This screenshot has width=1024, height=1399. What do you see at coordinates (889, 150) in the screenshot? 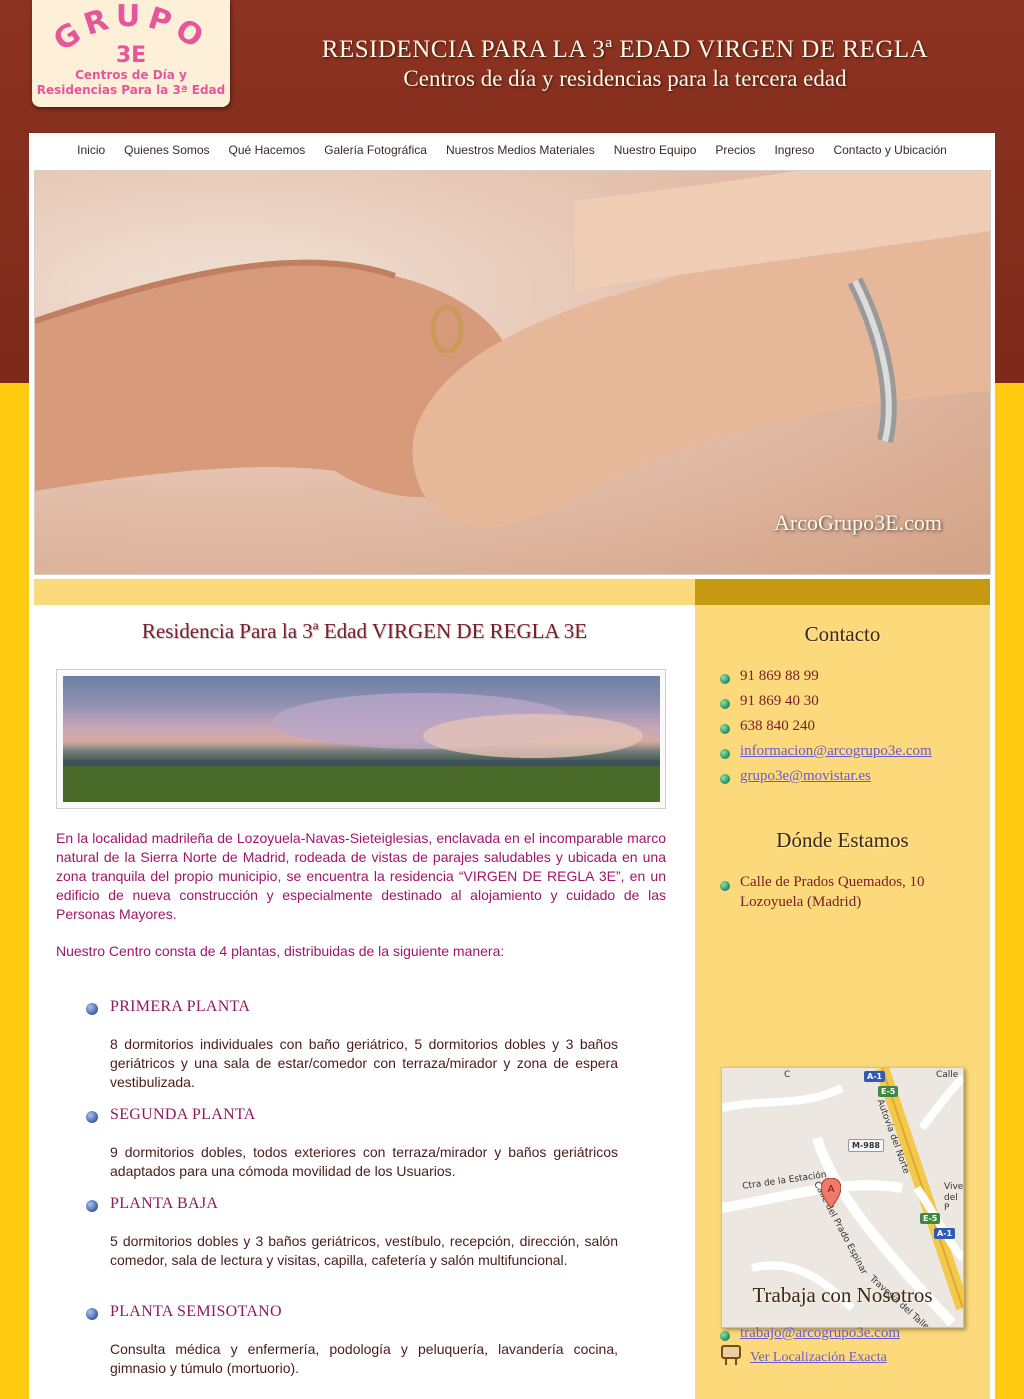
I see `nav-item-contacto: Contacto y Ubicación` at bounding box center [889, 150].